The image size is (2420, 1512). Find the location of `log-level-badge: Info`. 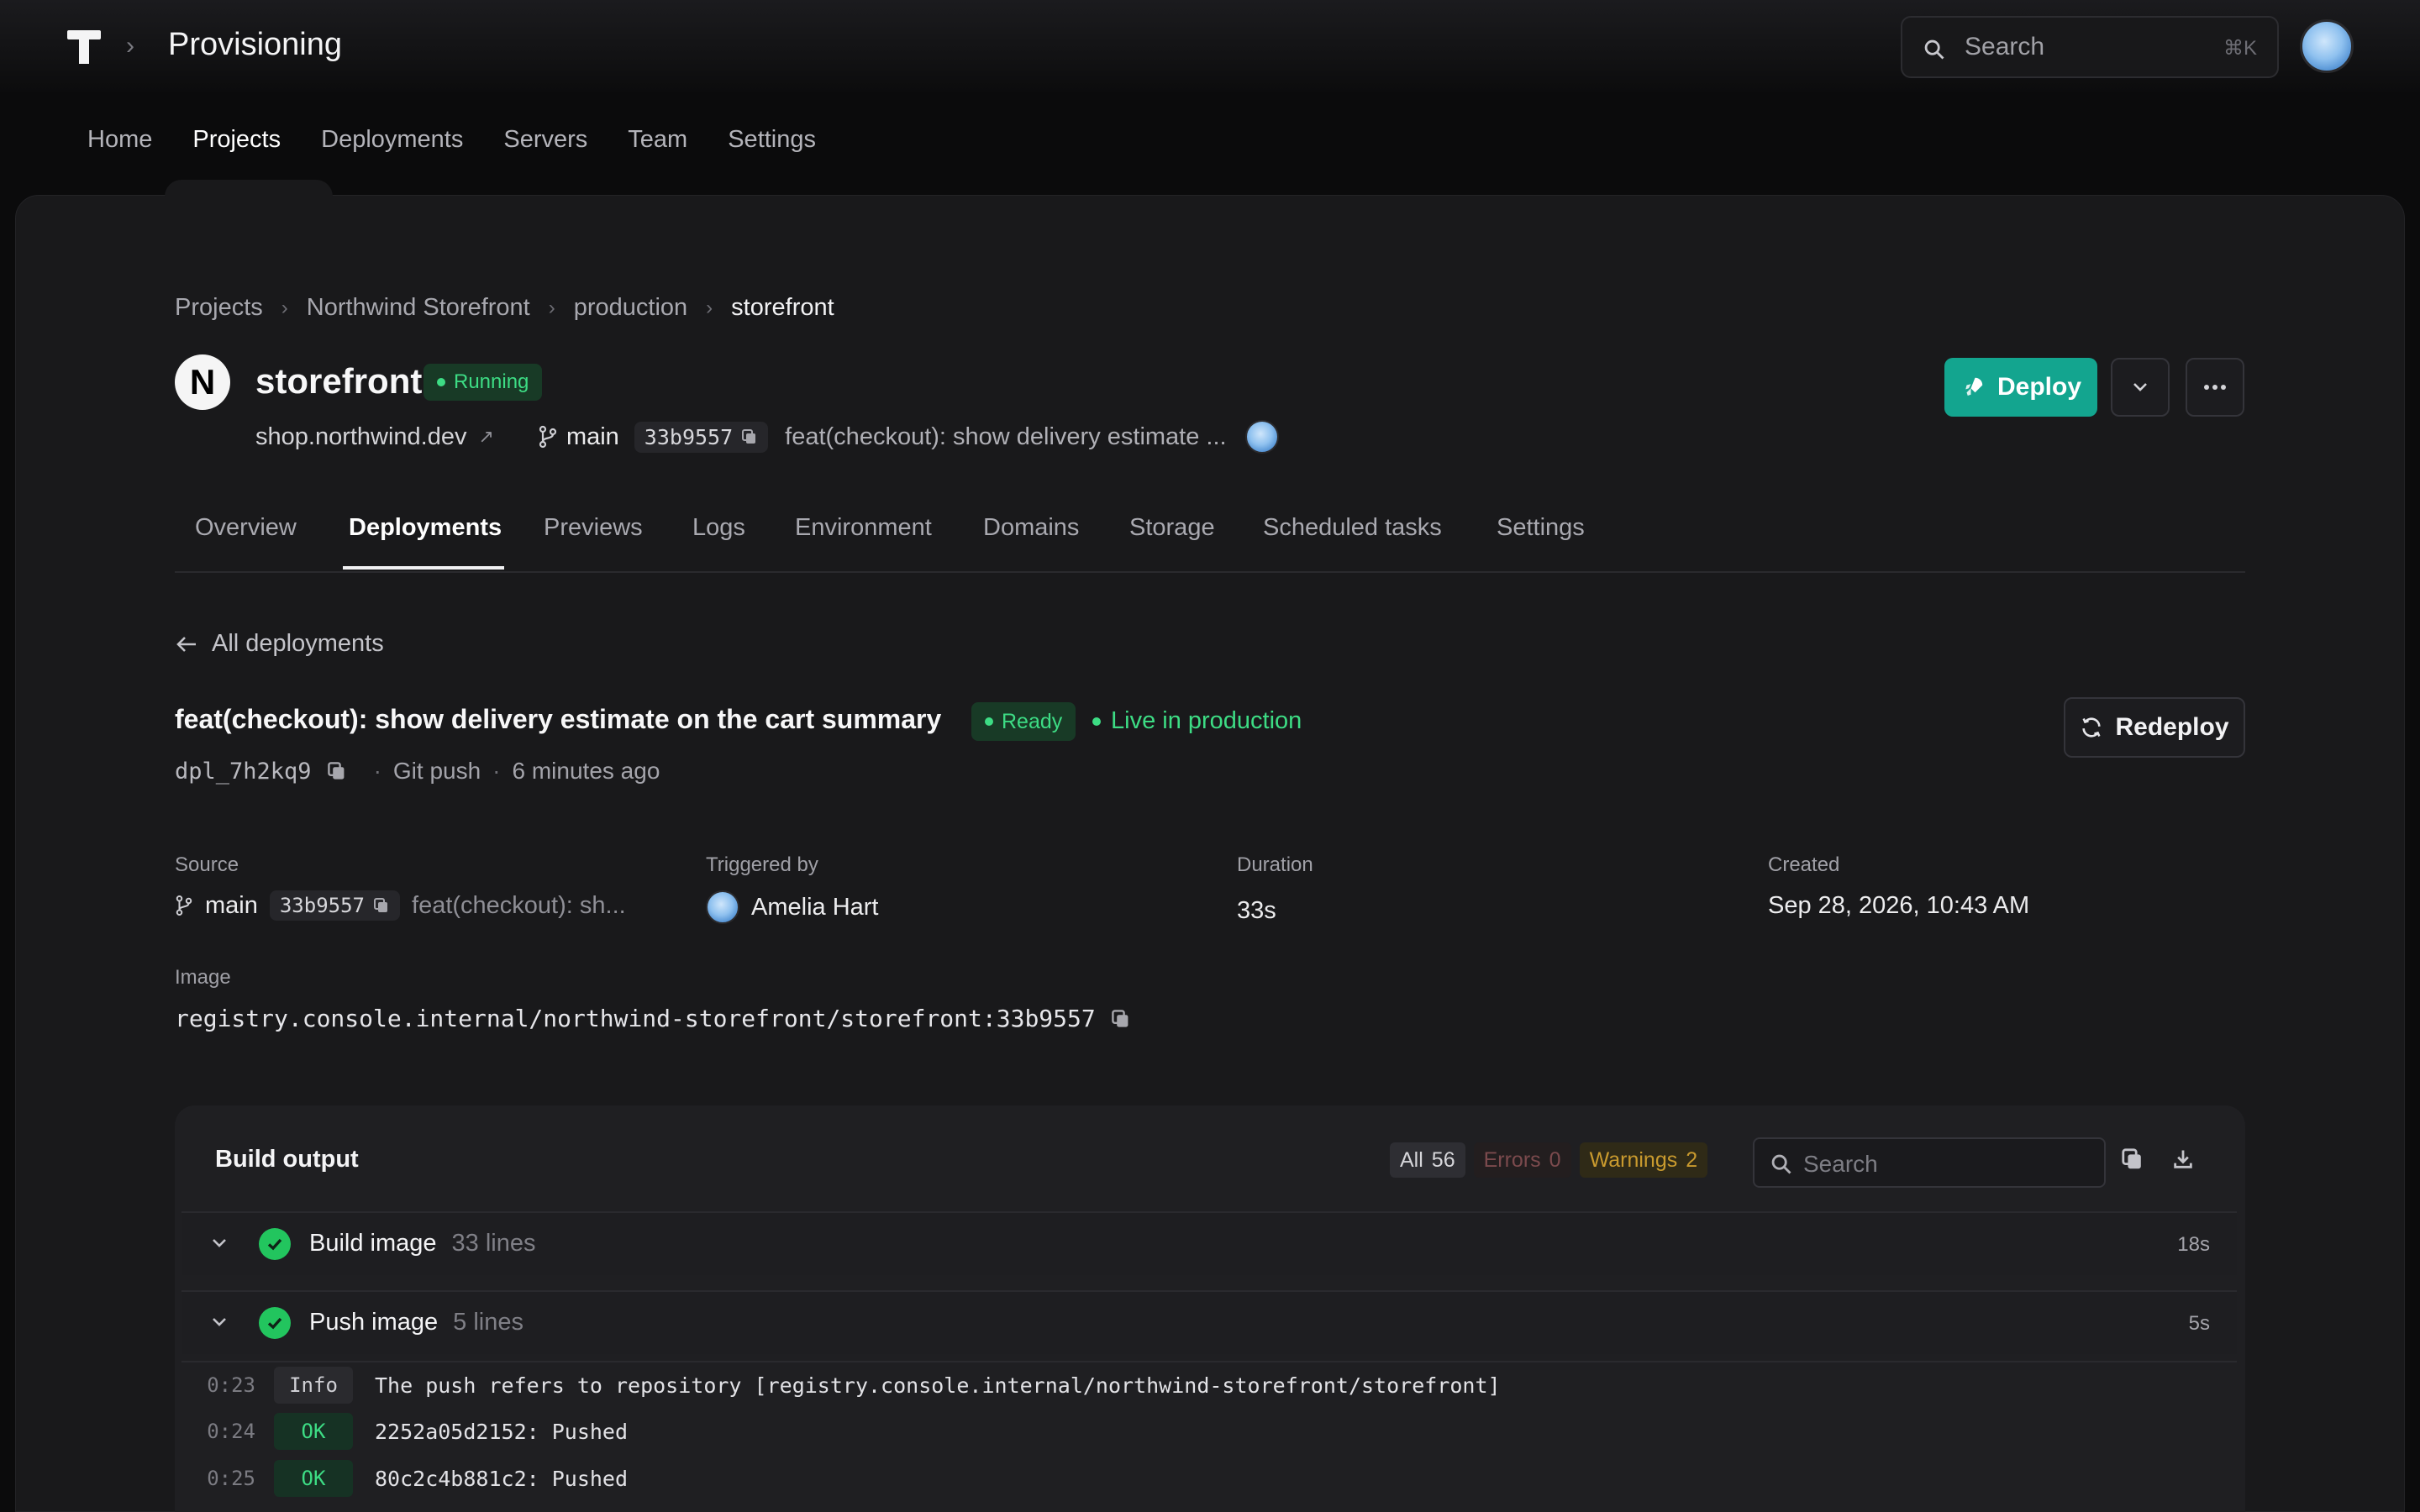

log-level-badge: Info is located at coordinates (314, 1385).